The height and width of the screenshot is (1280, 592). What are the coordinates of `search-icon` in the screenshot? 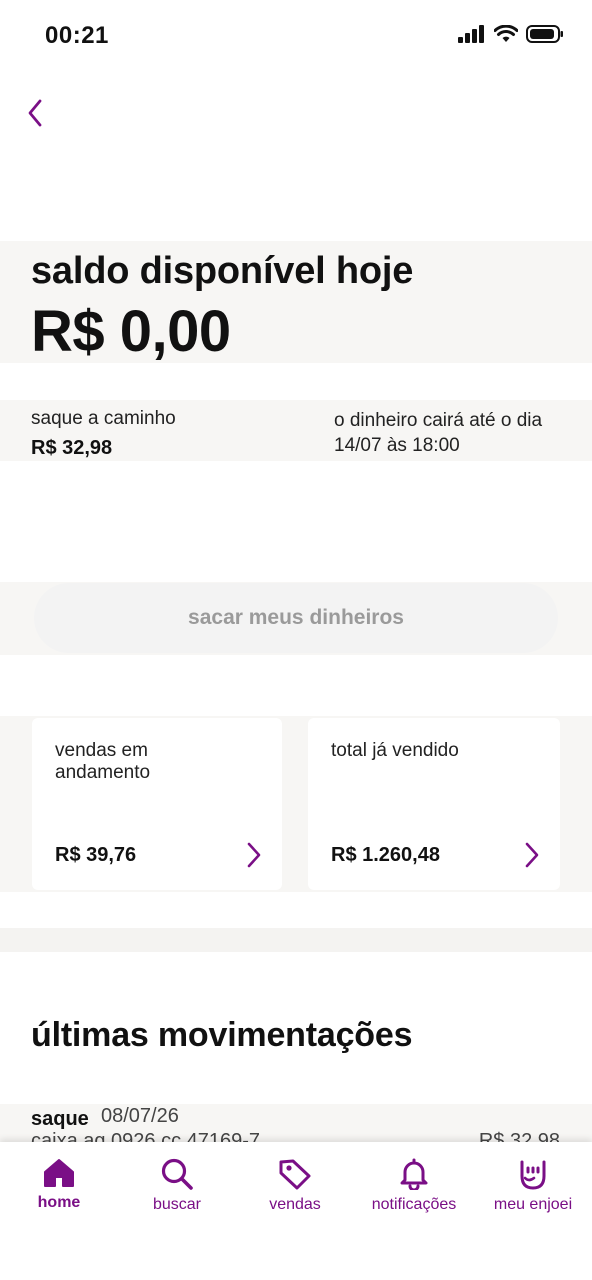 It's located at (177, 1174).